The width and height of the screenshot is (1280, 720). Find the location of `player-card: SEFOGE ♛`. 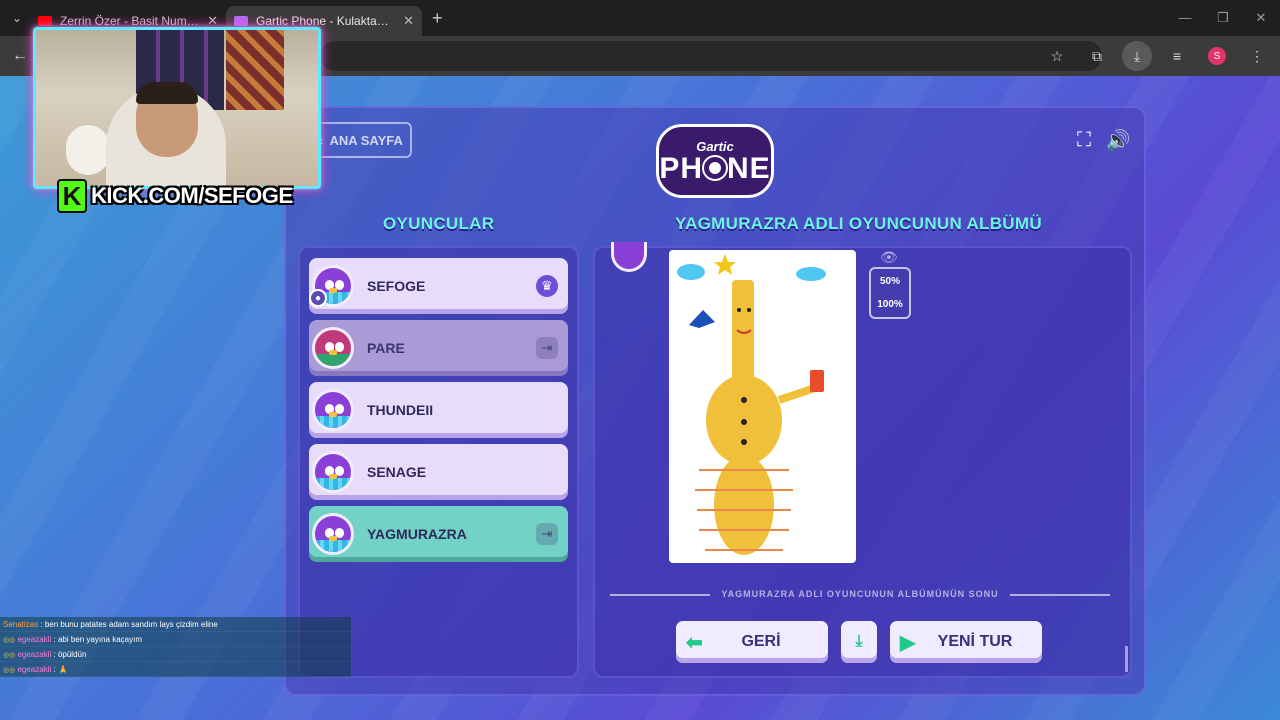

player-card: SEFOGE ♛ is located at coordinates (438, 286).